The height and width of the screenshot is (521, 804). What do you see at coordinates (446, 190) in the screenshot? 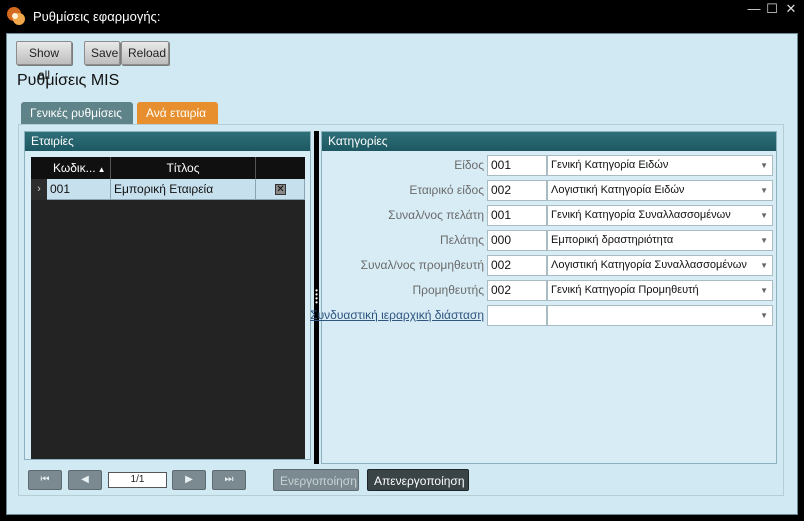
I see `field-label: Εταιρικό είδος` at bounding box center [446, 190].